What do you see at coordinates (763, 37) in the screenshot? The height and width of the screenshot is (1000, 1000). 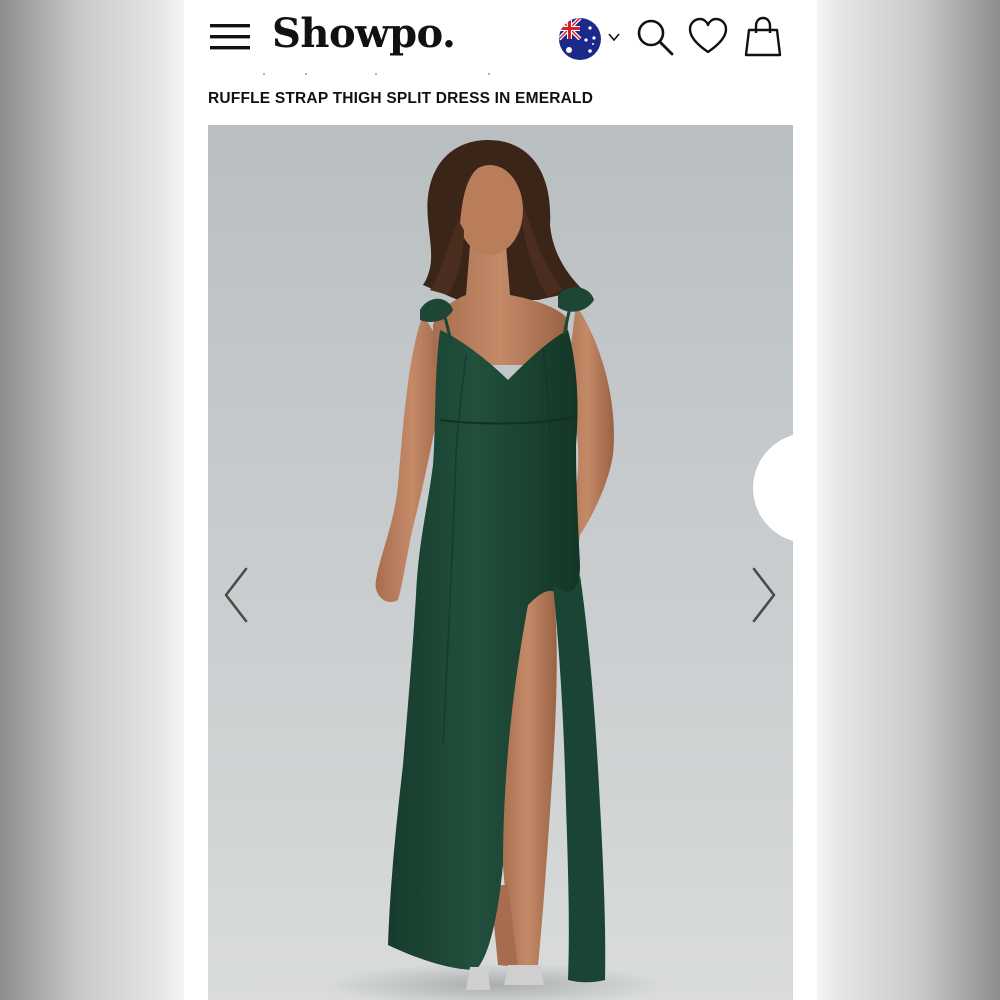 I see `shopping-bag-icon` at bounding box center [763, 37].